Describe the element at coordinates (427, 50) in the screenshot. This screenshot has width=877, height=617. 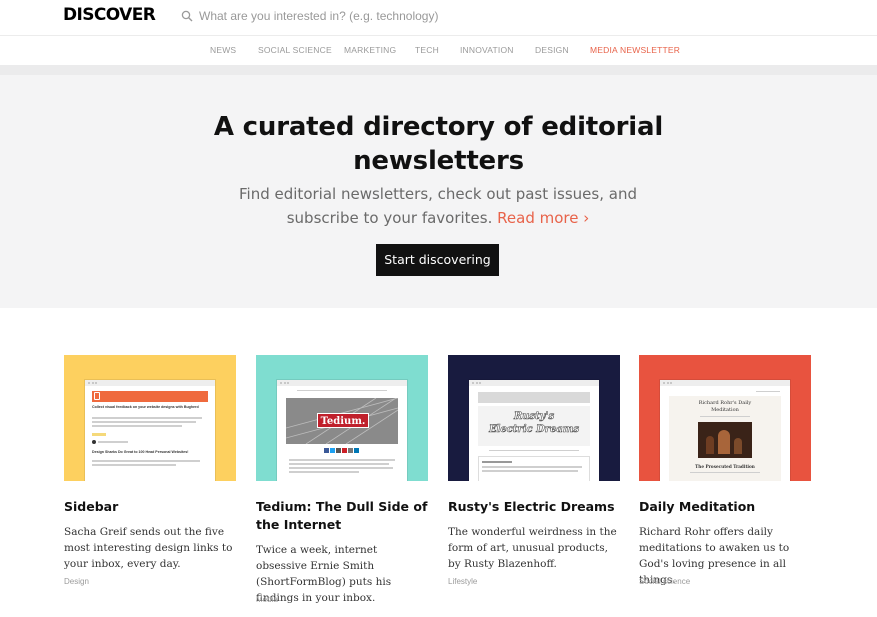
I see `nav-item-tech: TECH` at that location.